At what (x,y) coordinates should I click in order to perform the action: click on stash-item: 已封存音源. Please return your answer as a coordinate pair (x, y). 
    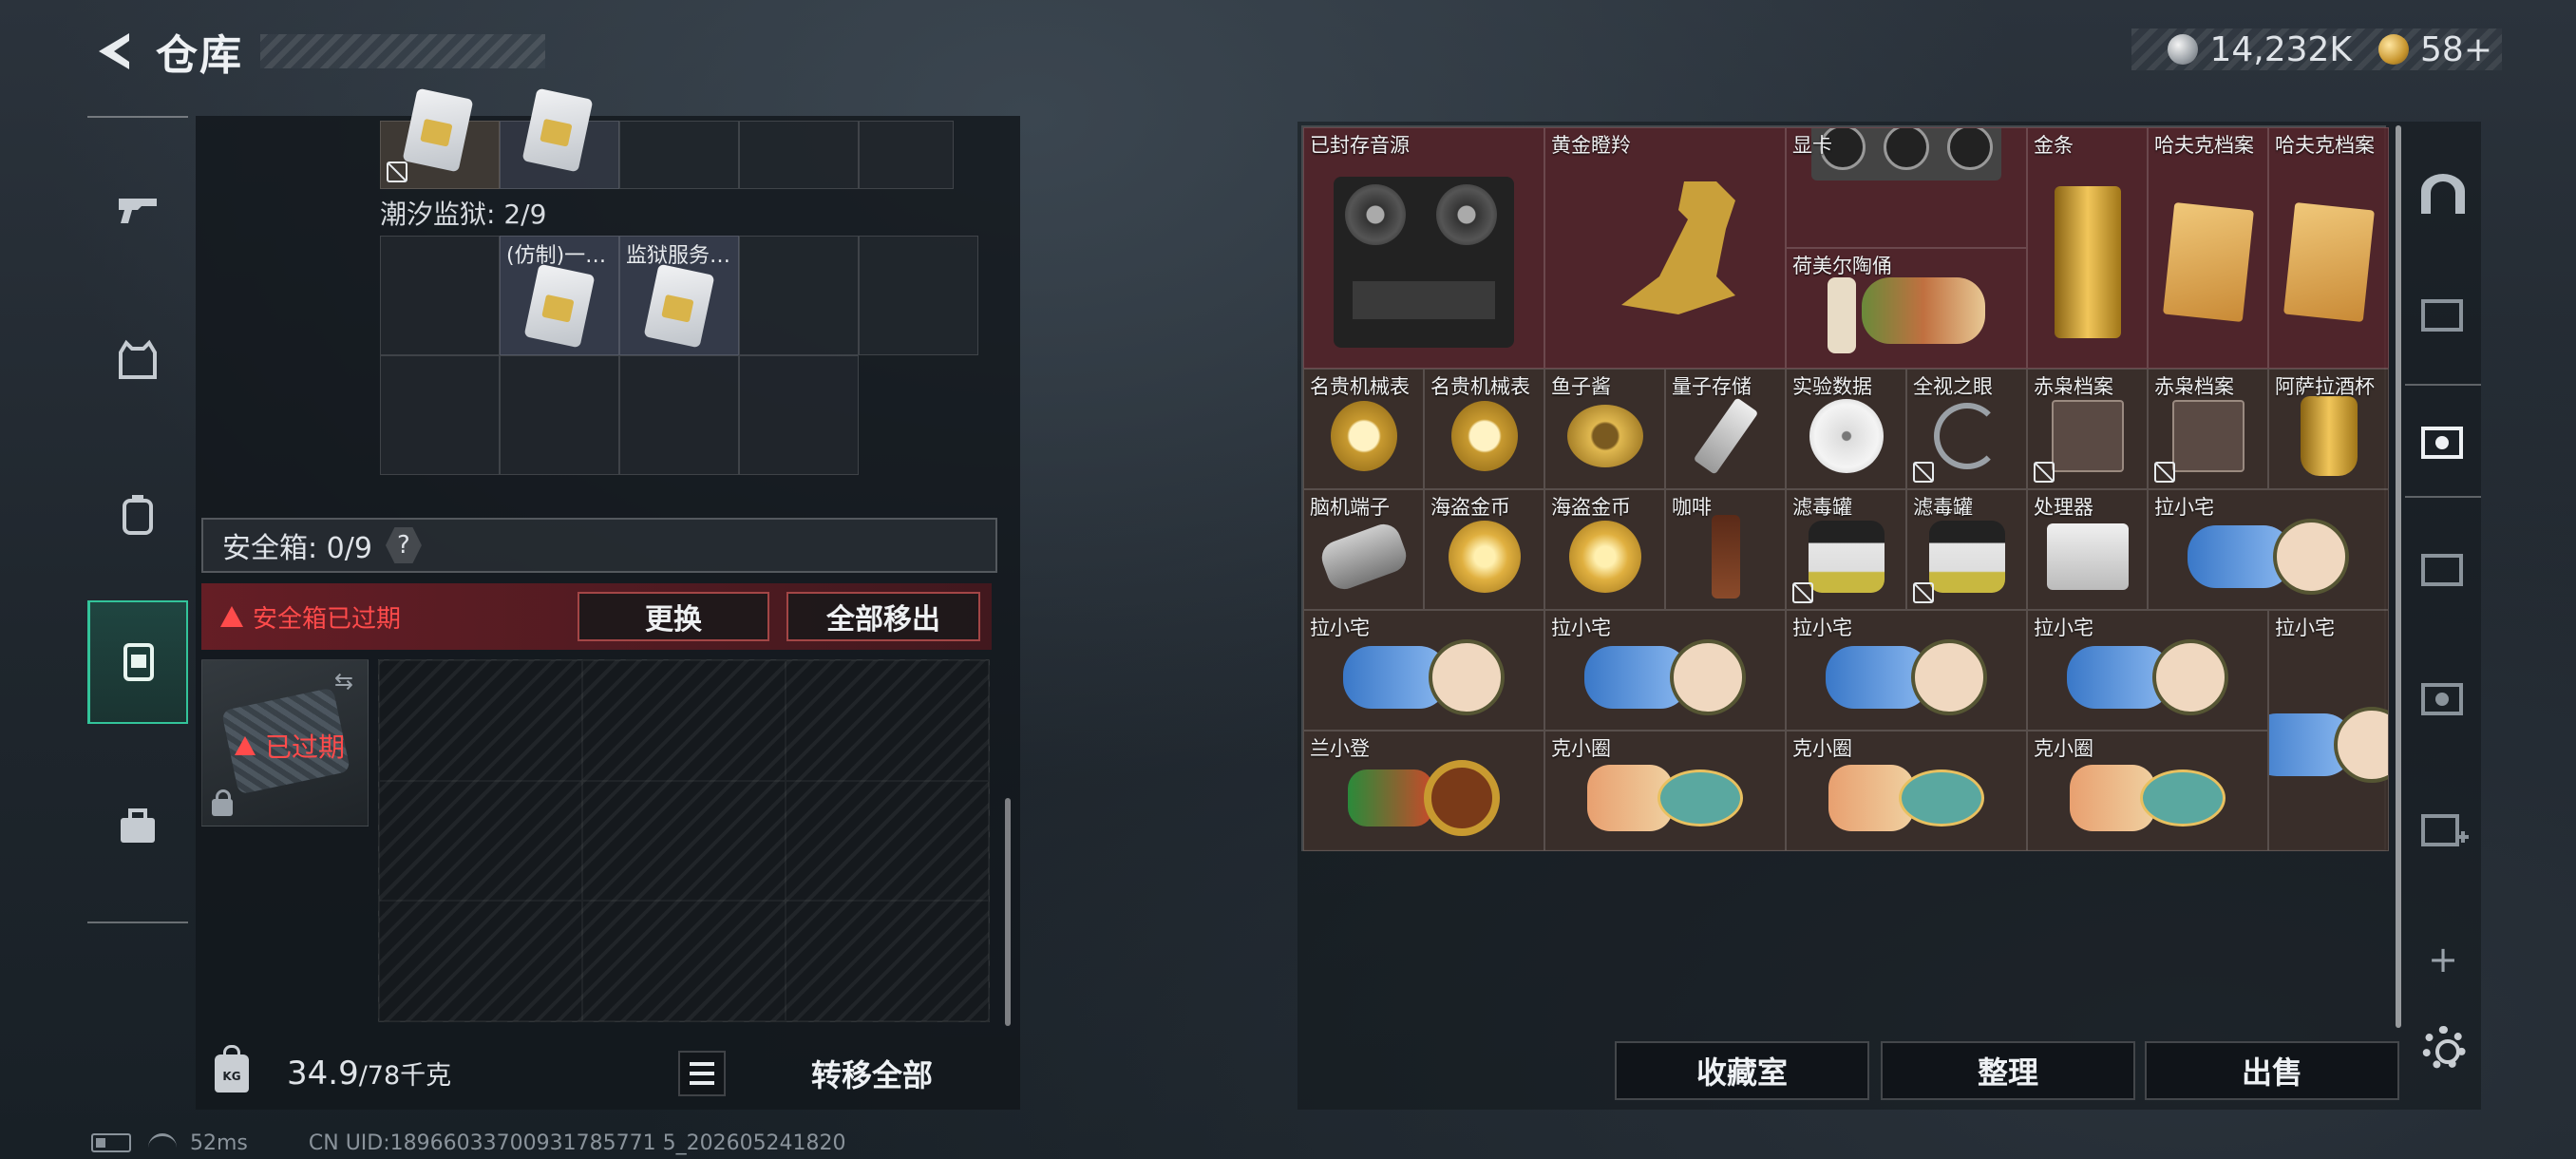
    Looking at the image, I should click on (1423, 248).